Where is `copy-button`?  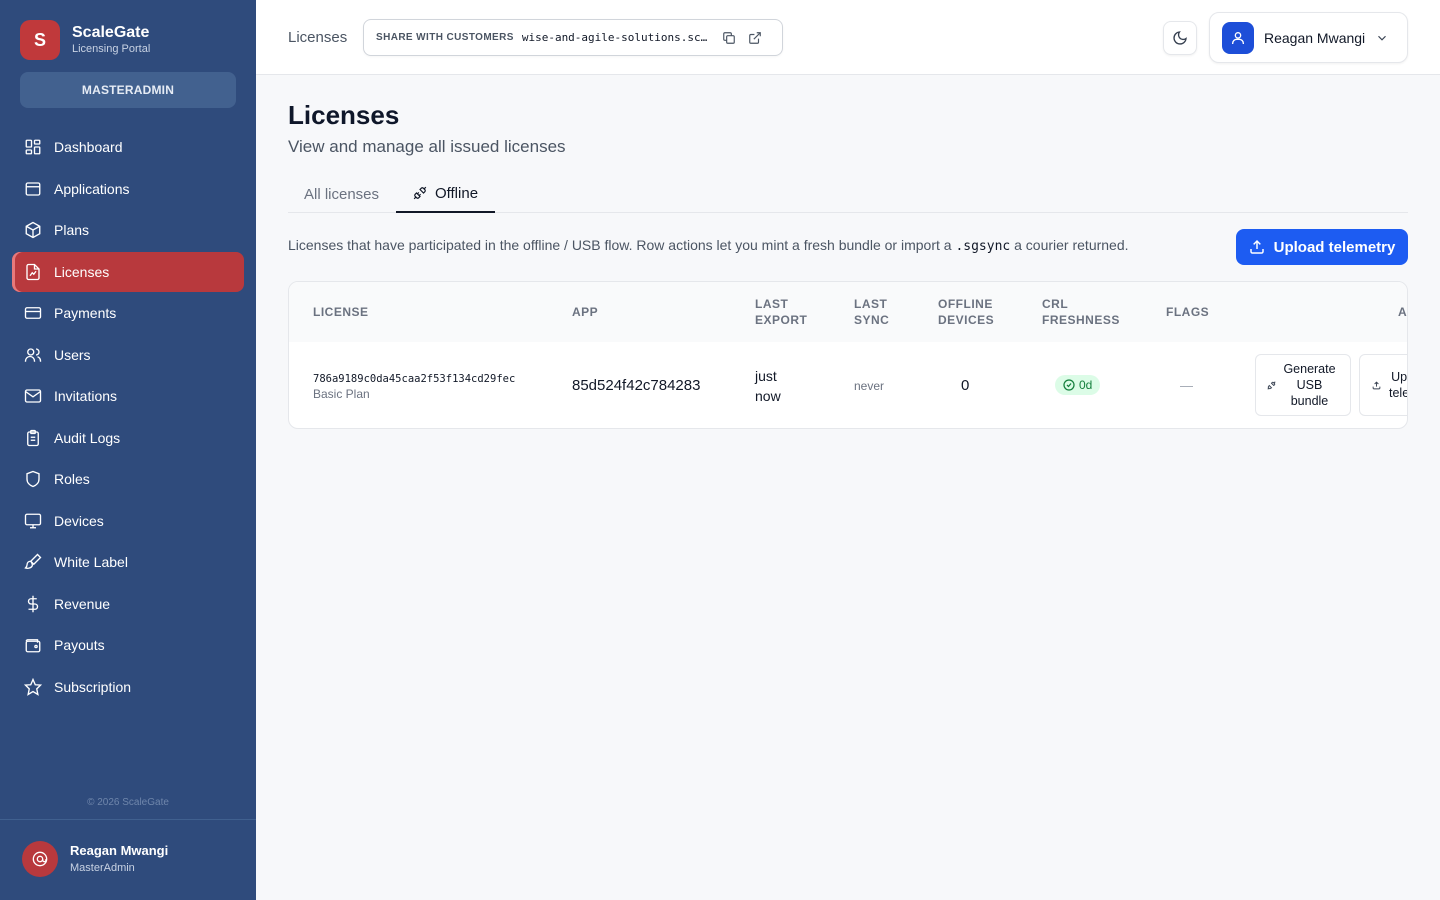 copy-button is located at coordinates (729, 38).